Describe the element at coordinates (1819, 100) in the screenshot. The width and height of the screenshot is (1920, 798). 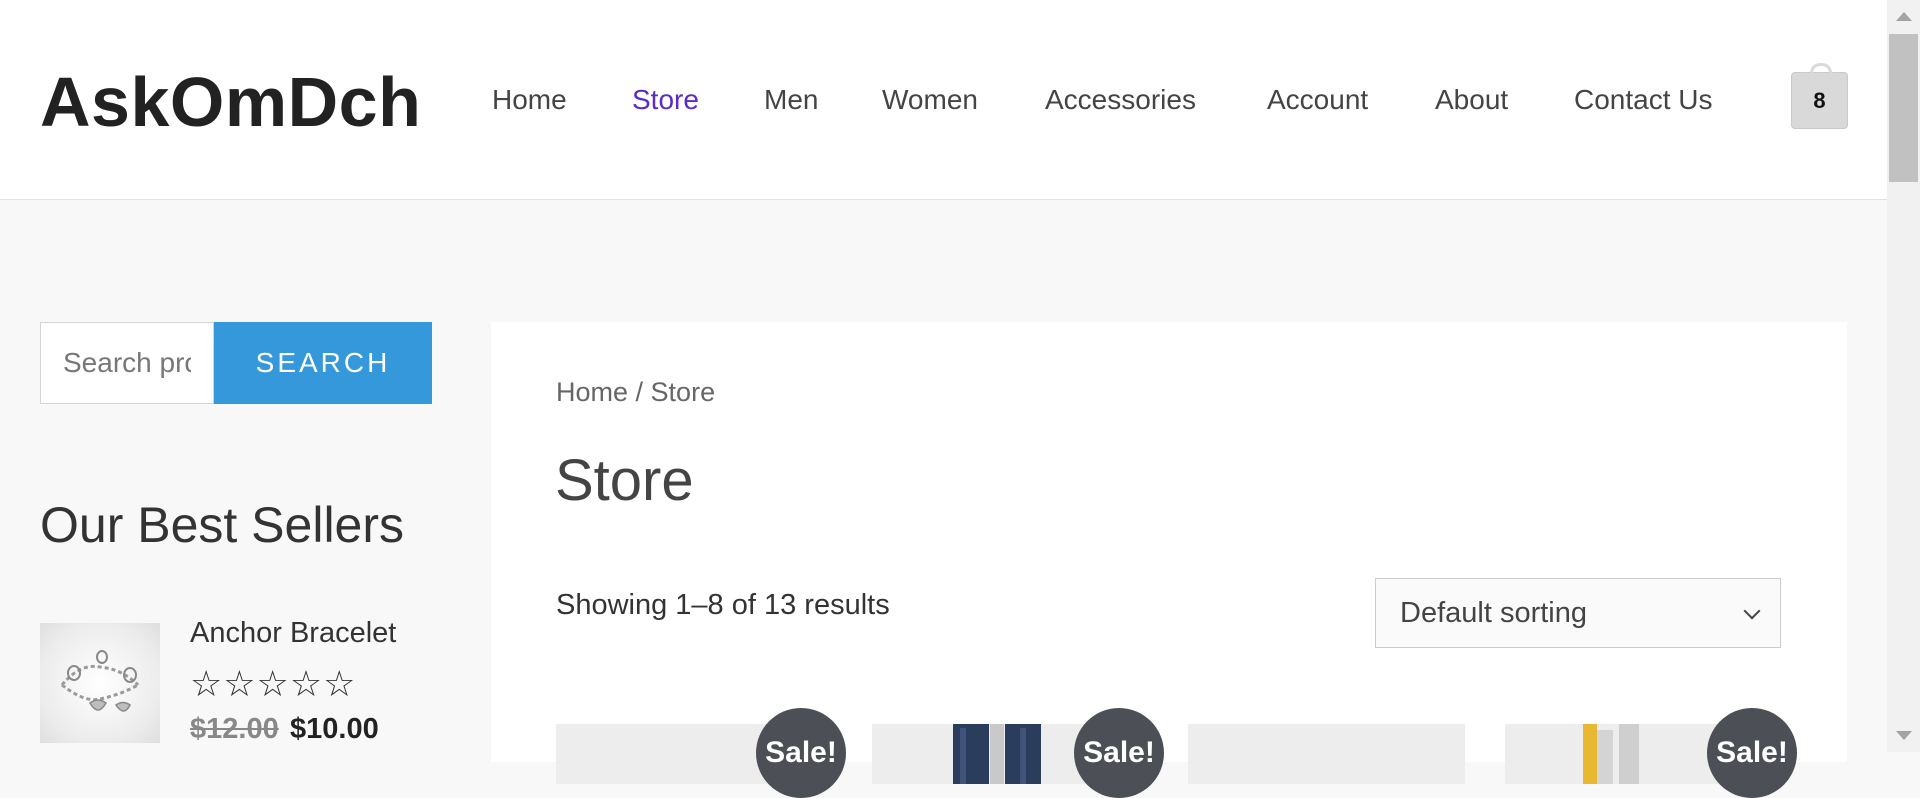
I see `cart-count: 8` at that location.